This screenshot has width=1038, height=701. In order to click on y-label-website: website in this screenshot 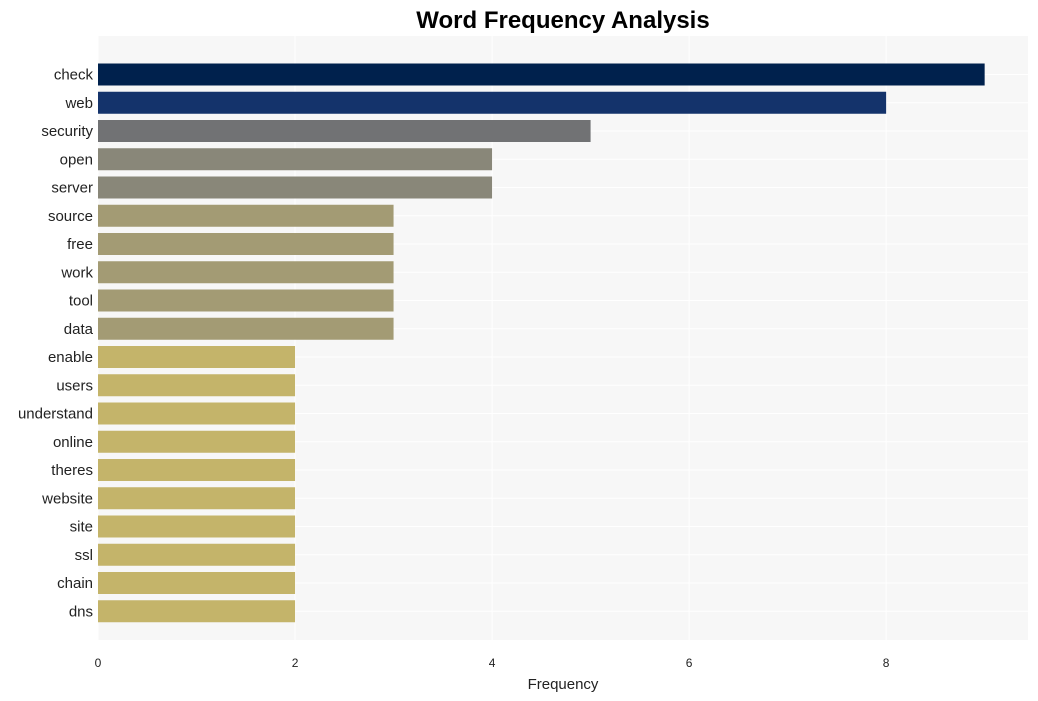, I will do `click(67, 498)`.